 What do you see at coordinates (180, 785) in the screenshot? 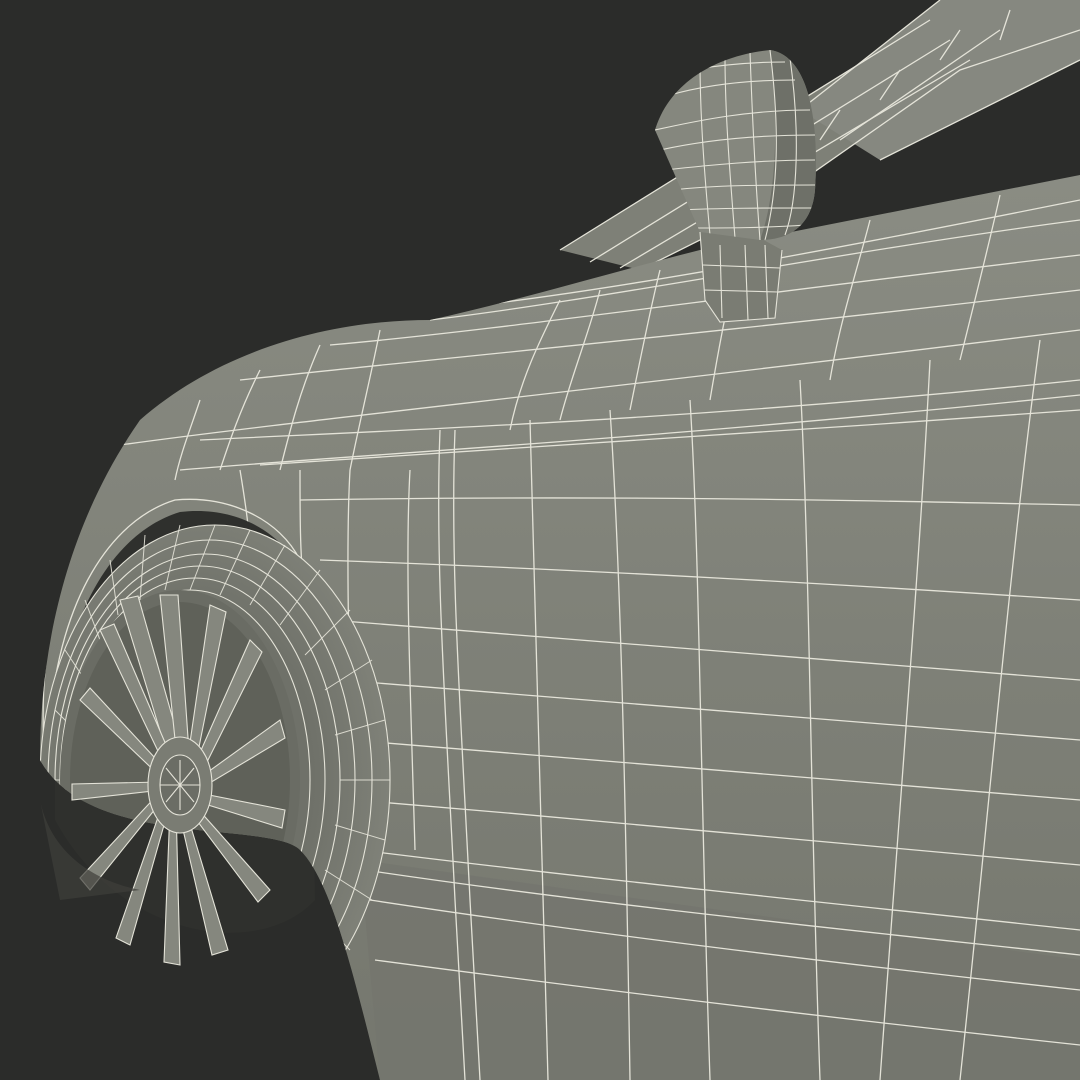
I see `wheel-hub` at bounding box center [180, 785].